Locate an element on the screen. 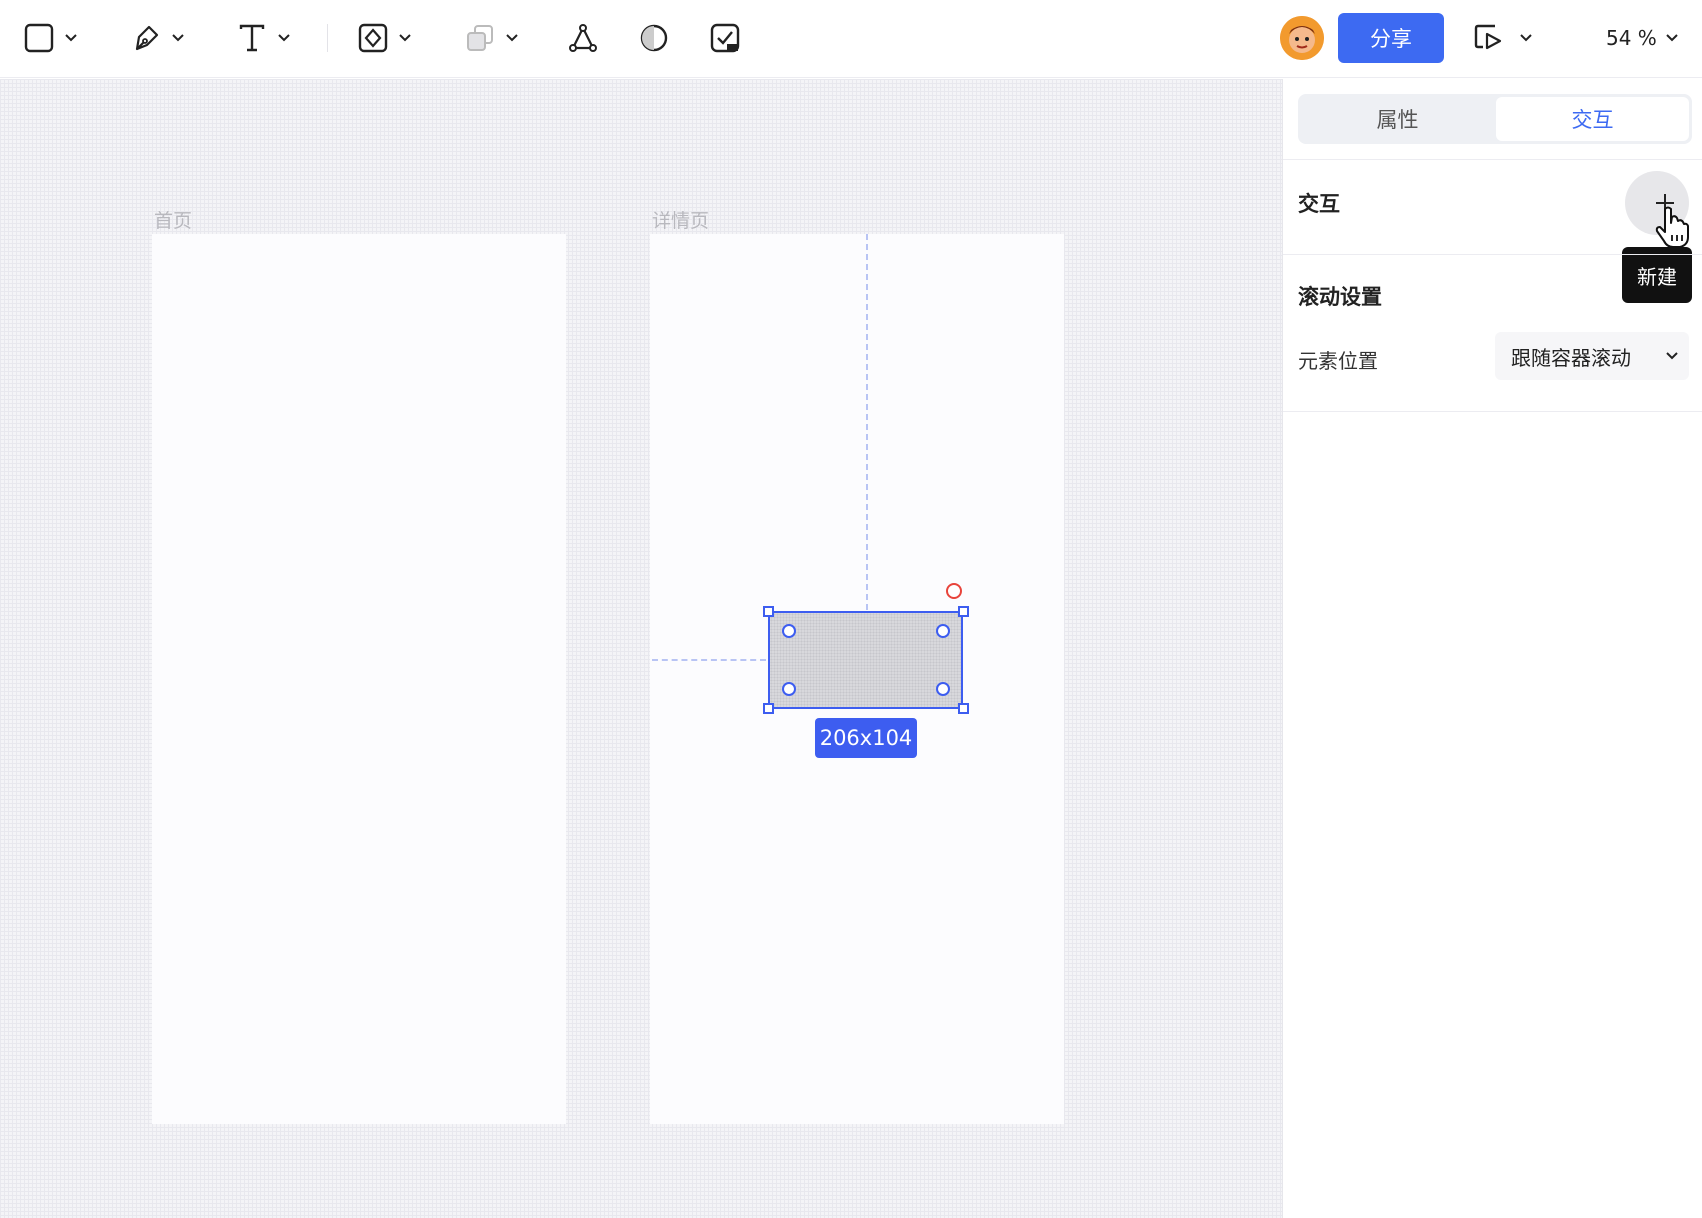  resize-handle-top-left is located at coordinates (768, 611).